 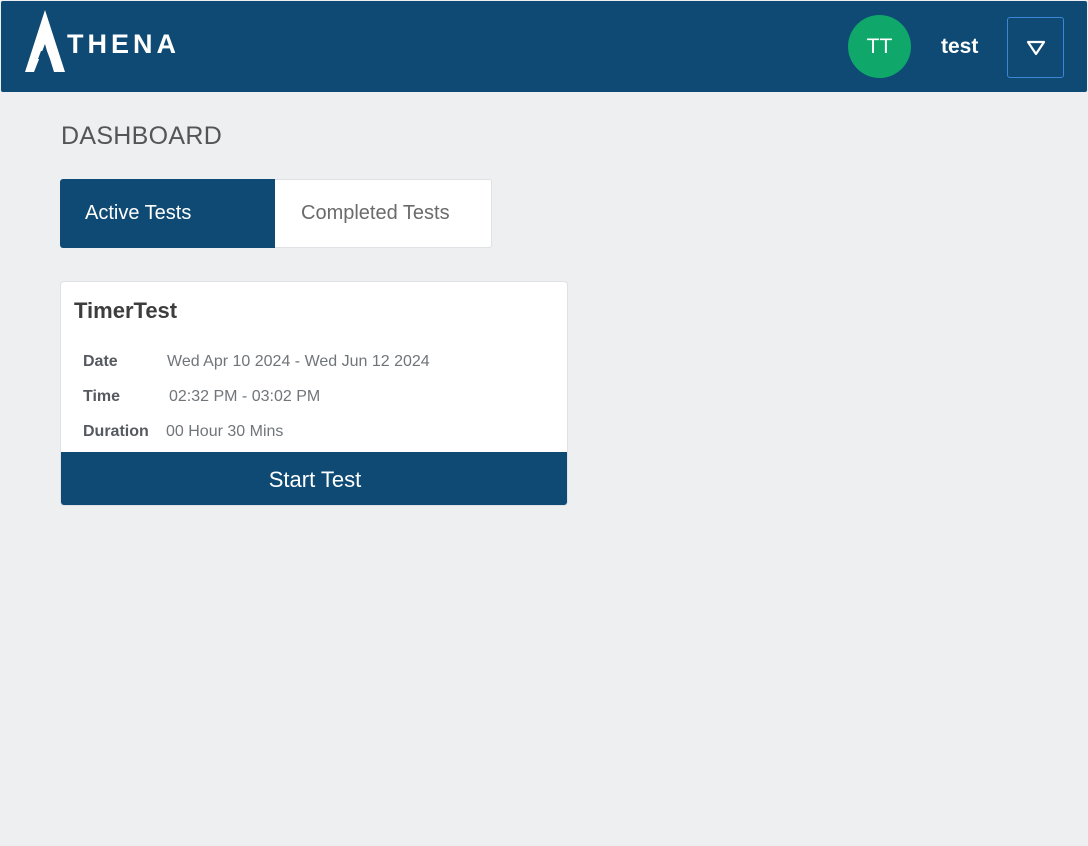 I want to click on date-value: Wed Apr 10 2024 - Wed Jun 12 2024, so click(x=298, y=361).